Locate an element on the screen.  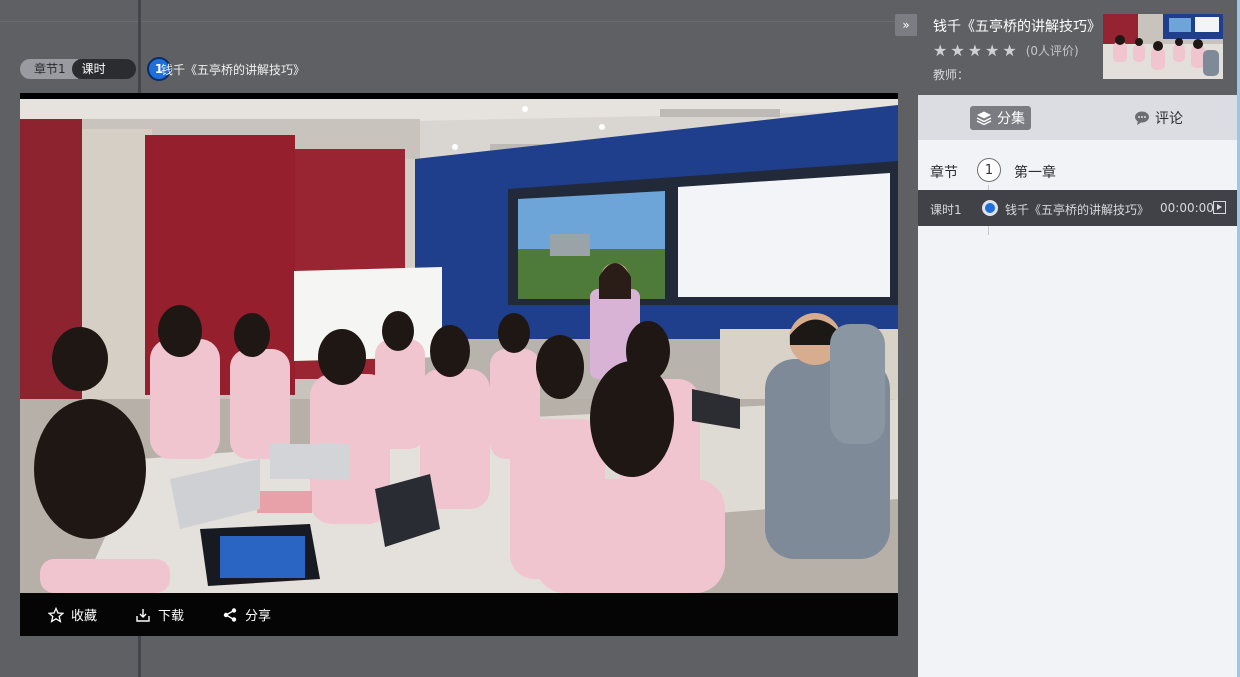
favorite-button: 收藏 is located at coordinates (72, 614).